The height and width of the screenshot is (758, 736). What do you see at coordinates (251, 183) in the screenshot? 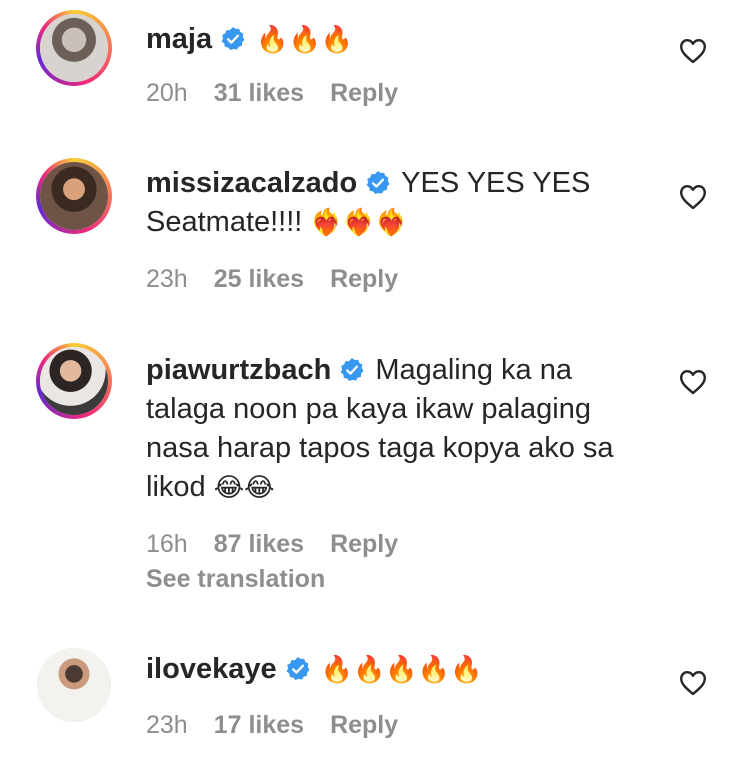
I see `comment-username: missizacalzado` at bounding box center [251, 183].